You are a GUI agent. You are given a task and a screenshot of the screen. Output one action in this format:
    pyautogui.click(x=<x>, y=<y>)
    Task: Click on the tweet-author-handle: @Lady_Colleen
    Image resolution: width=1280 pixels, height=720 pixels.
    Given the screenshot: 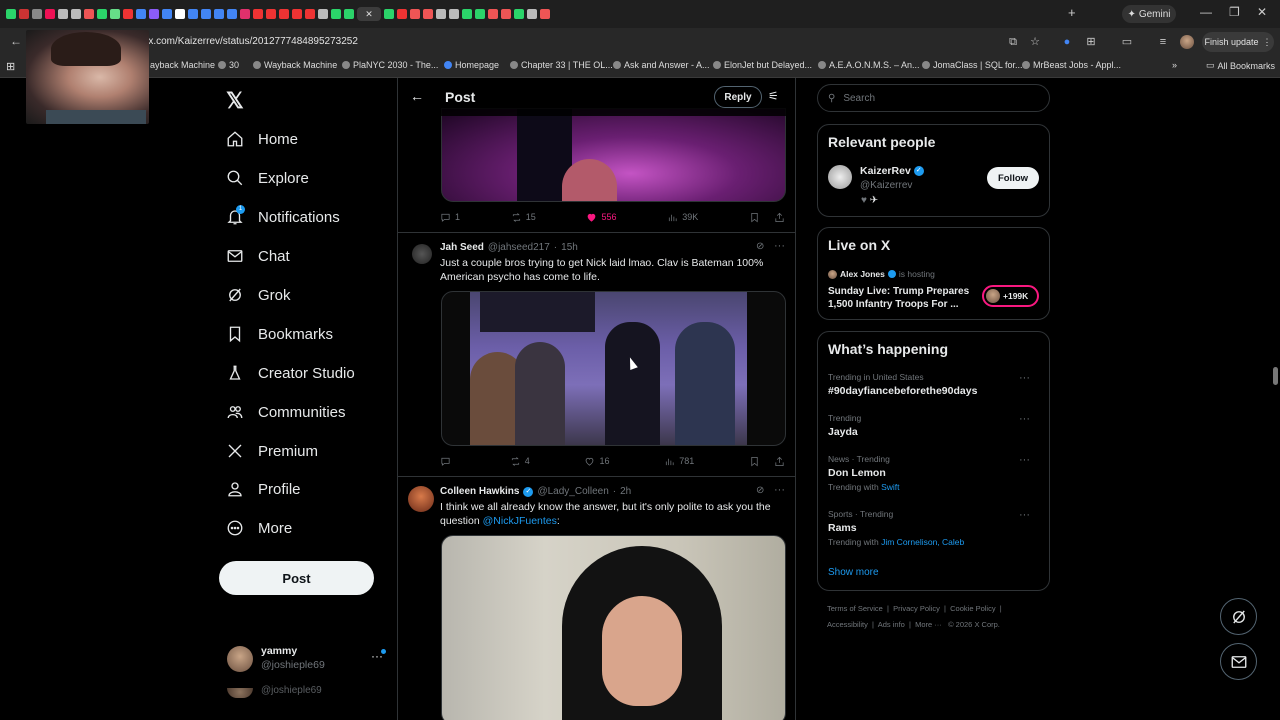 What is the action you would take?
    pyautogui.click(x=572, y=491)
    